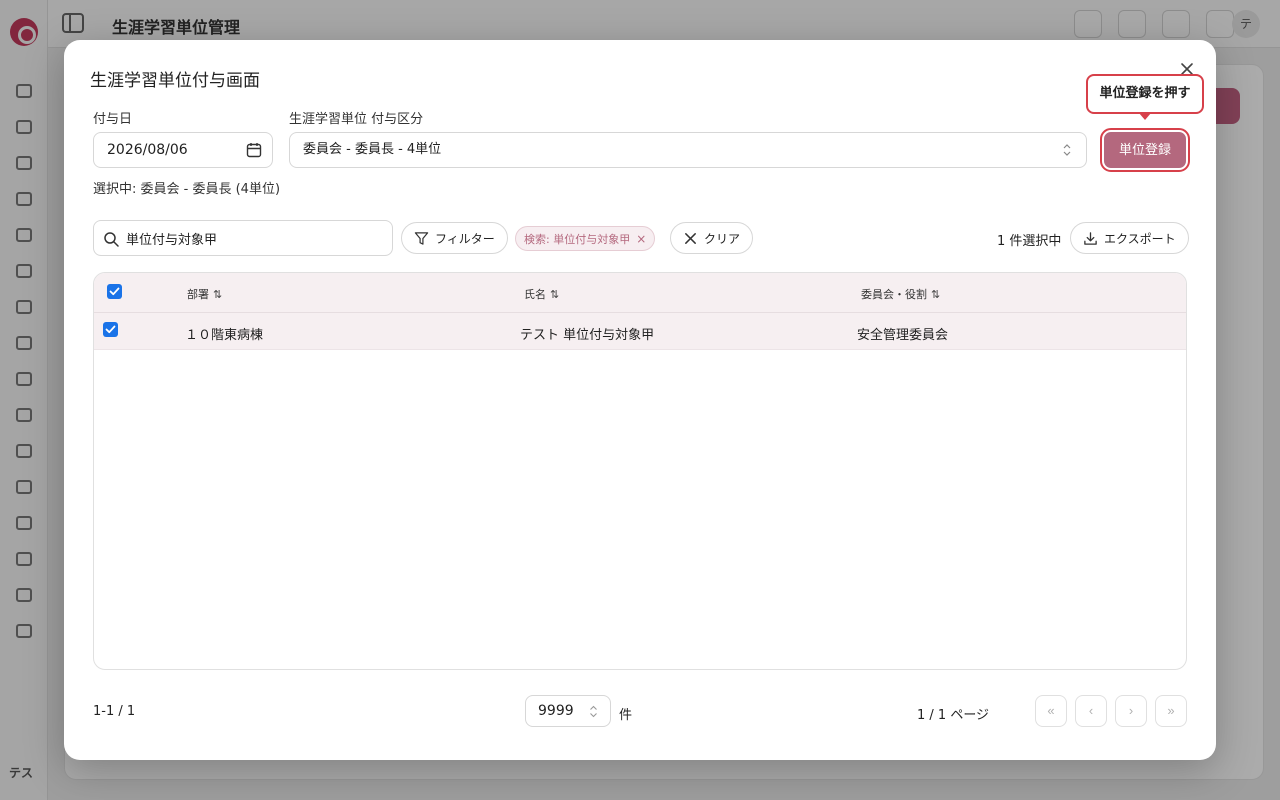 The height and width of the screenshot is (800, 1280). What do you see at coordinates (421, 238) in the screenshot?
I see `filter-icon` at bounding box center [421, 238].